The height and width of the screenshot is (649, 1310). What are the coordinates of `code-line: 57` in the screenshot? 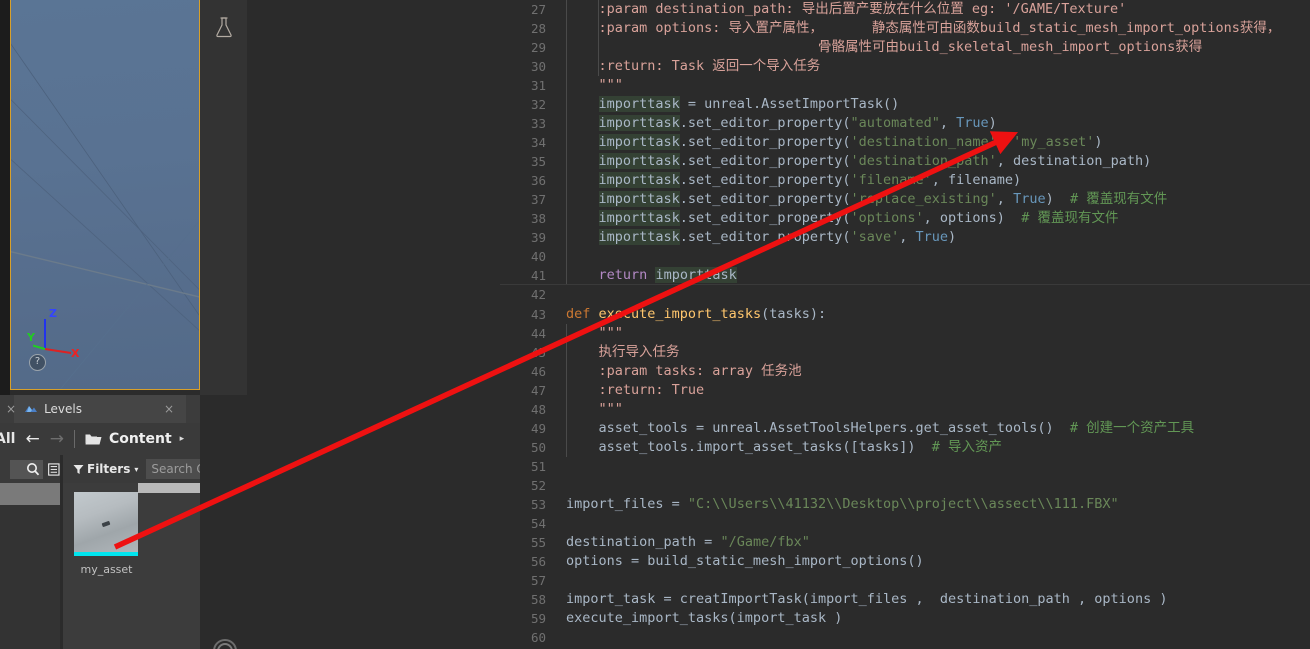 It's located at (905, 580).